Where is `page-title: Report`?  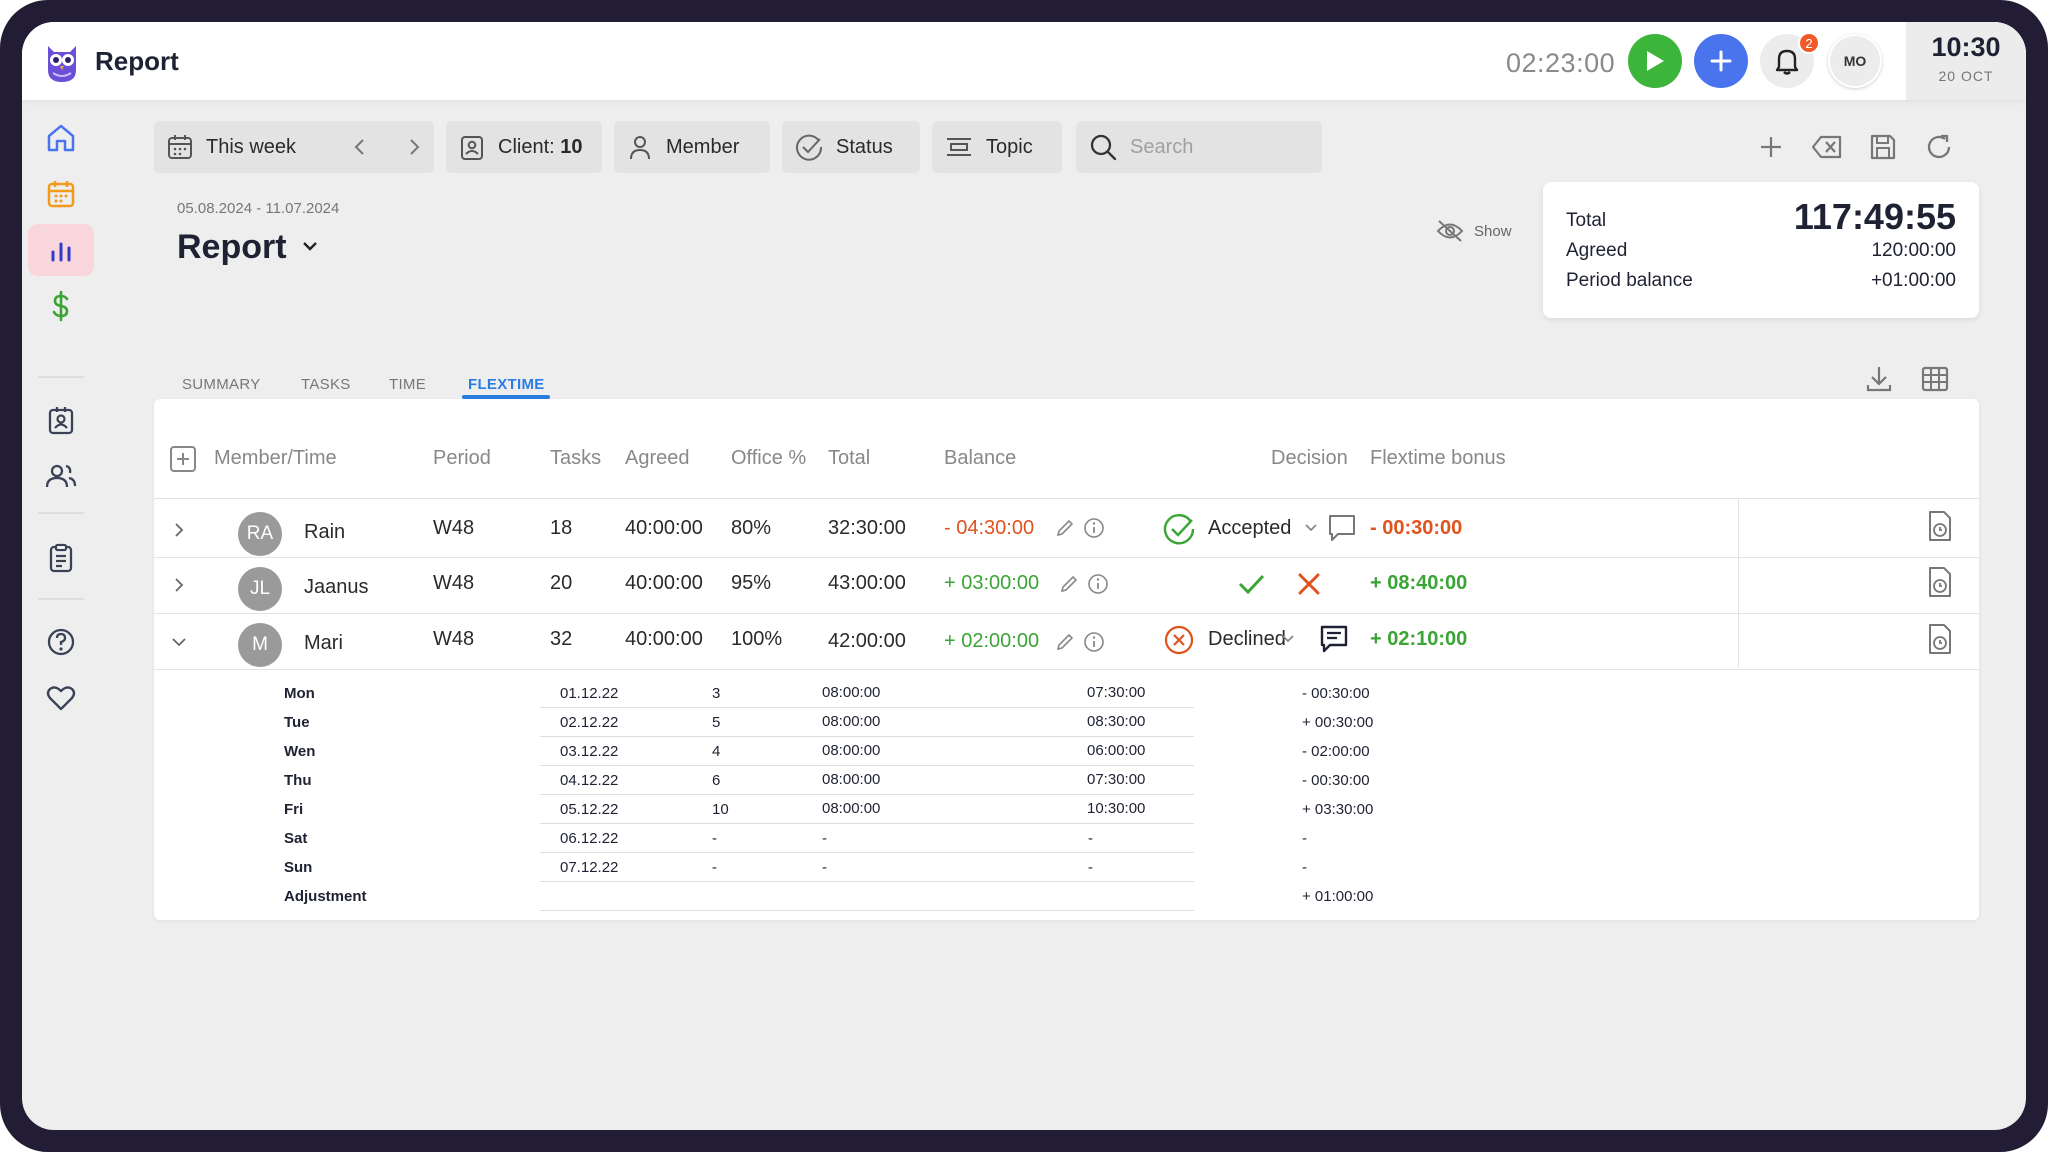
page-title: Report is located at coordinates (232, 247).